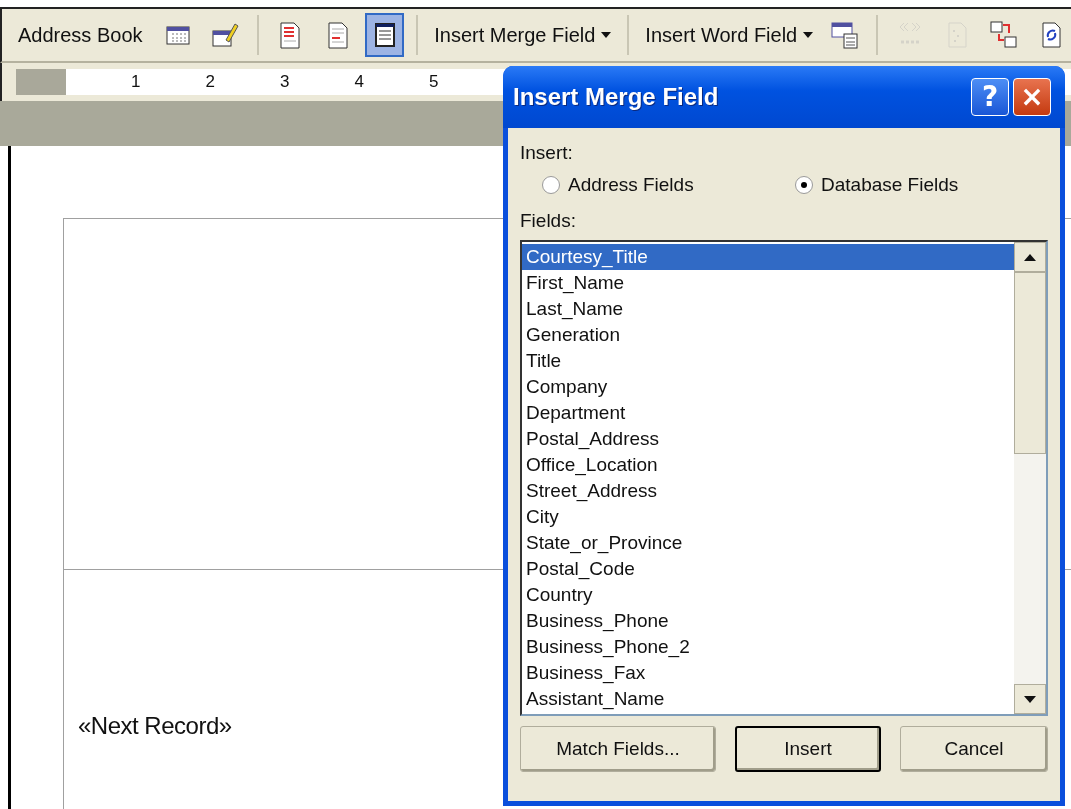 The width and height of the screenshot is (1071, 809). What do you see at coordinates (136, 82) in the screenshot?
I see `ruler-number: 1` at bounding box center [136, 82].